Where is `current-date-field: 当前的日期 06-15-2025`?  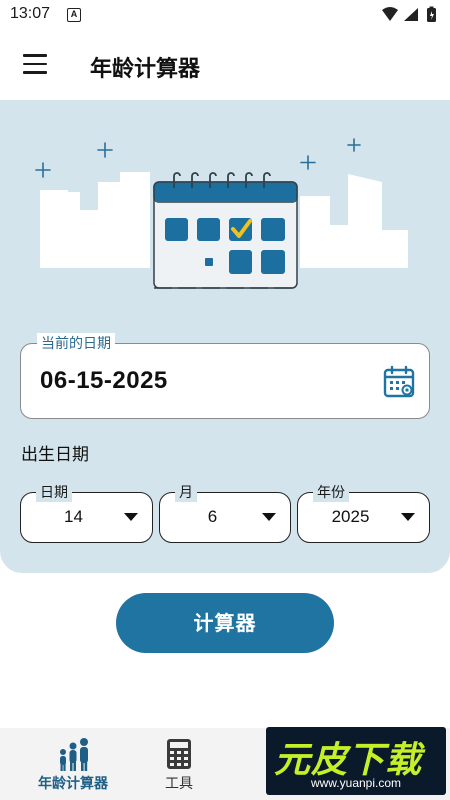 current-date-field: 当前的日期 06-15-2025 is located at coordinates (225, 376).